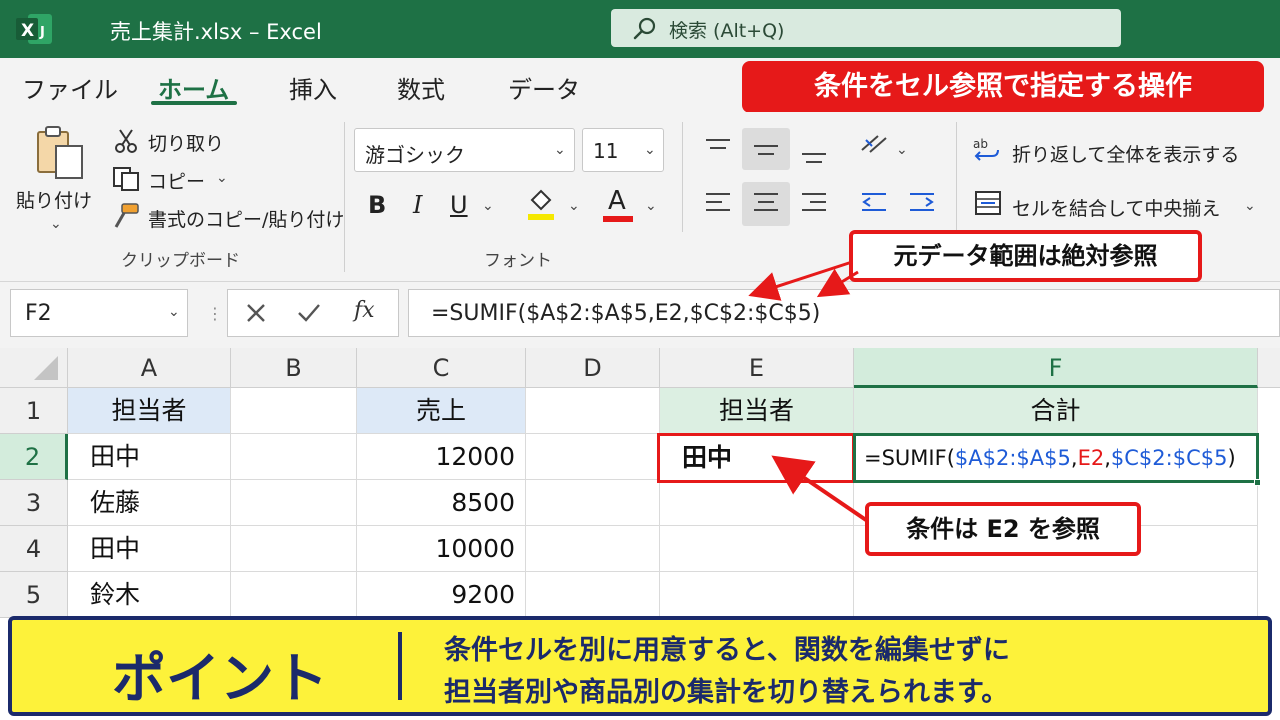  Describe the element at coordinates (488, 206) in the screenshot. I see `underline-dropdown-icon: ⌄` at that location.